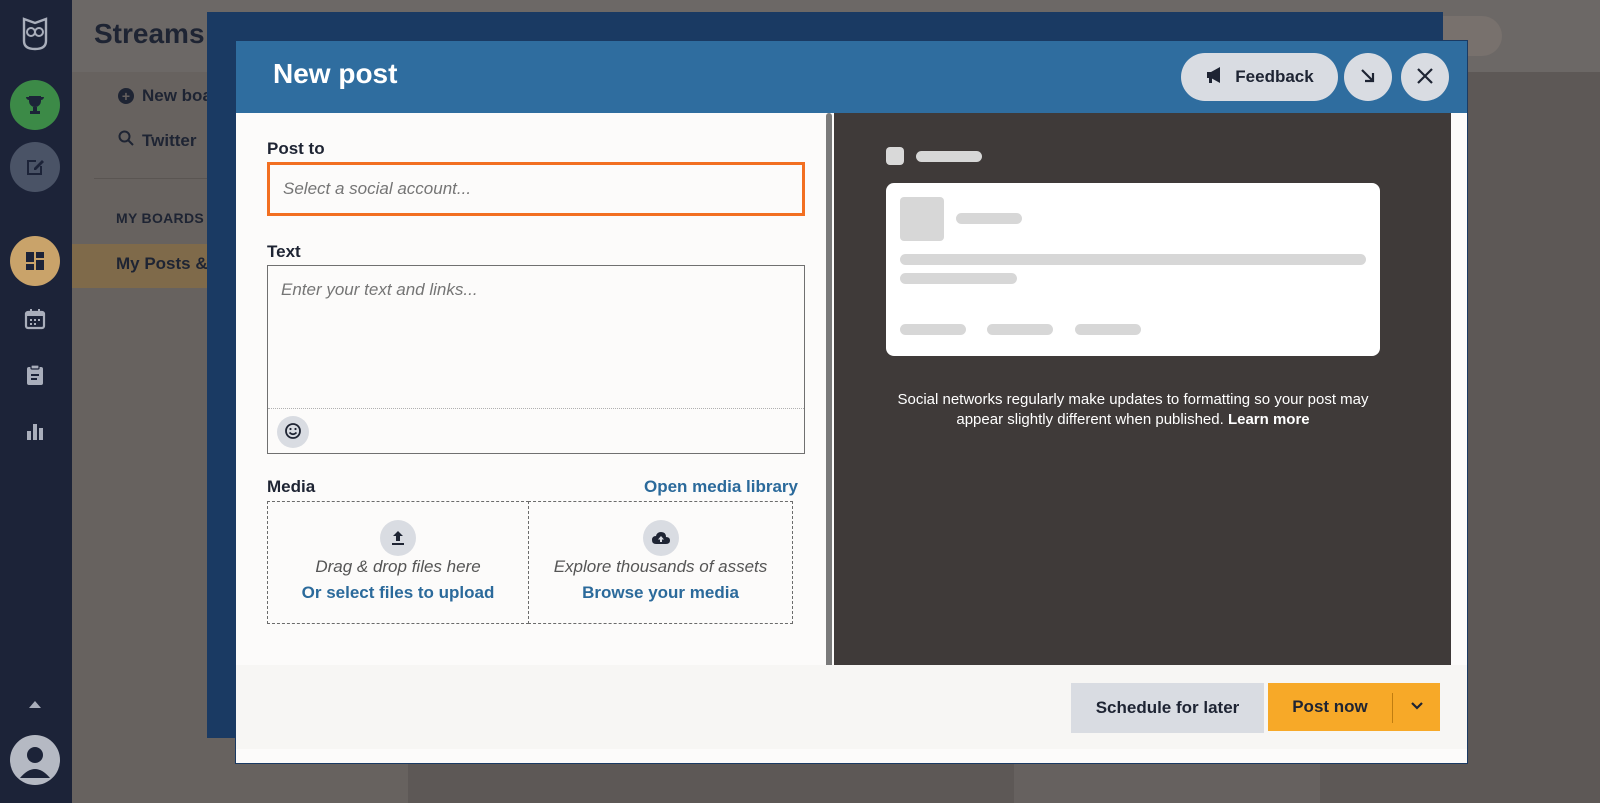 Image resolution: width=1600 pixels, height=803 pixels. What do you see at coordinates (660, 593) in the screenshot?
I see `browse-media-link: Browse your media` at bounding box center [660, 593].